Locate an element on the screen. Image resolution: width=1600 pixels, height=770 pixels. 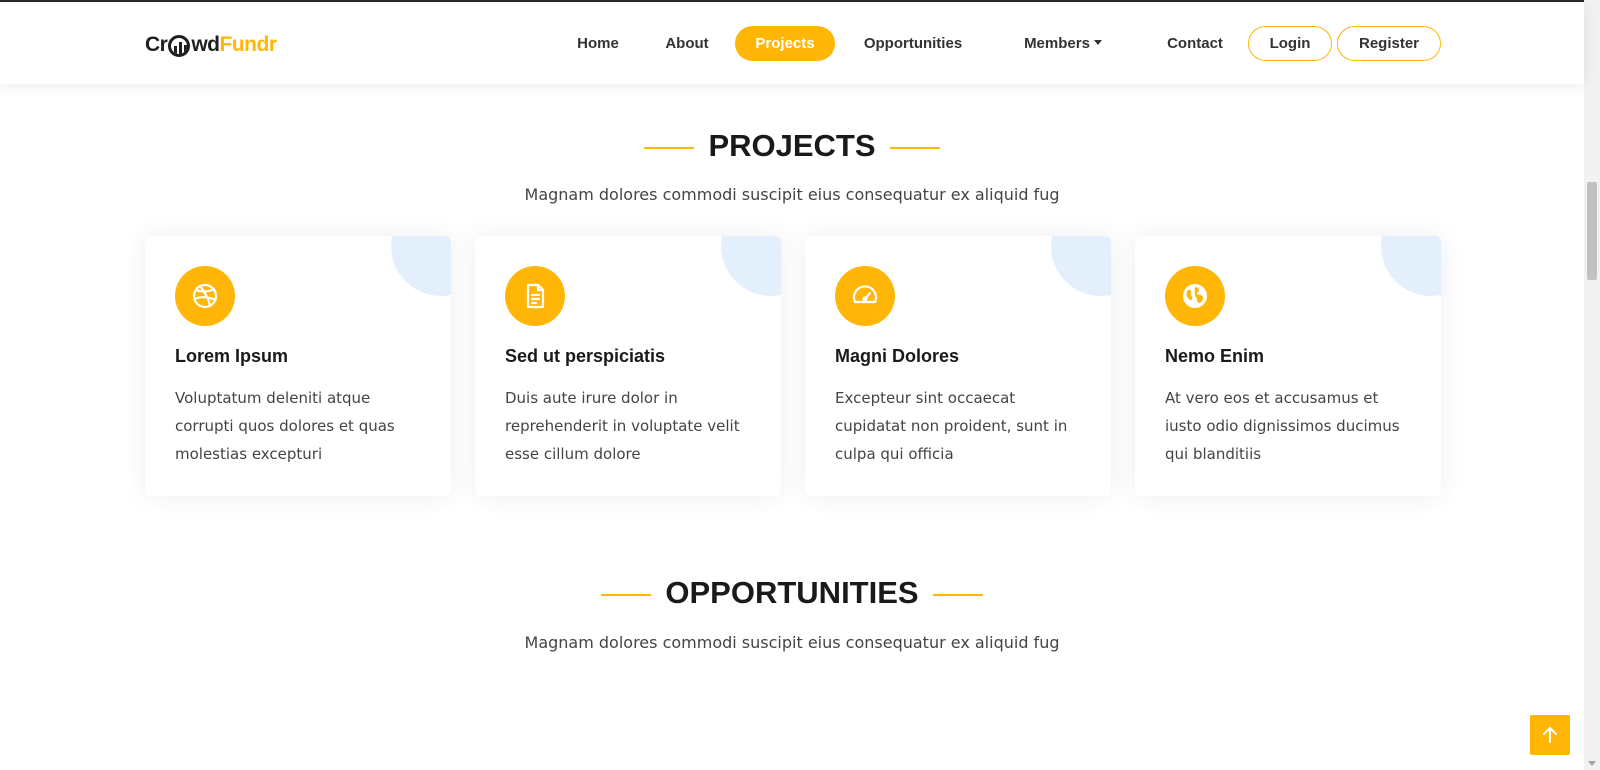
opportunities-title: OPPORTUNITIES is located at coordinates (792, 592).